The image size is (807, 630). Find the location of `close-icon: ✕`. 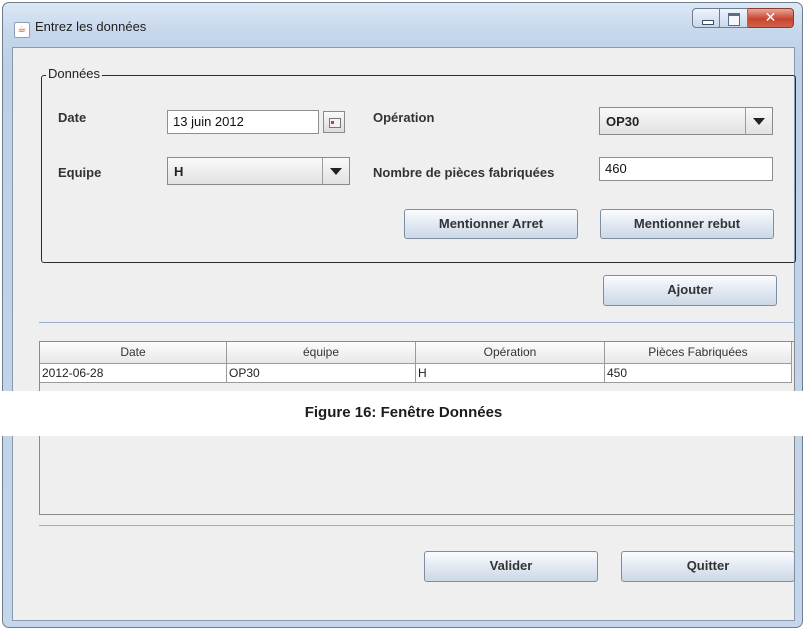

close-icon: ✕ is located at coordinates (770, 18).